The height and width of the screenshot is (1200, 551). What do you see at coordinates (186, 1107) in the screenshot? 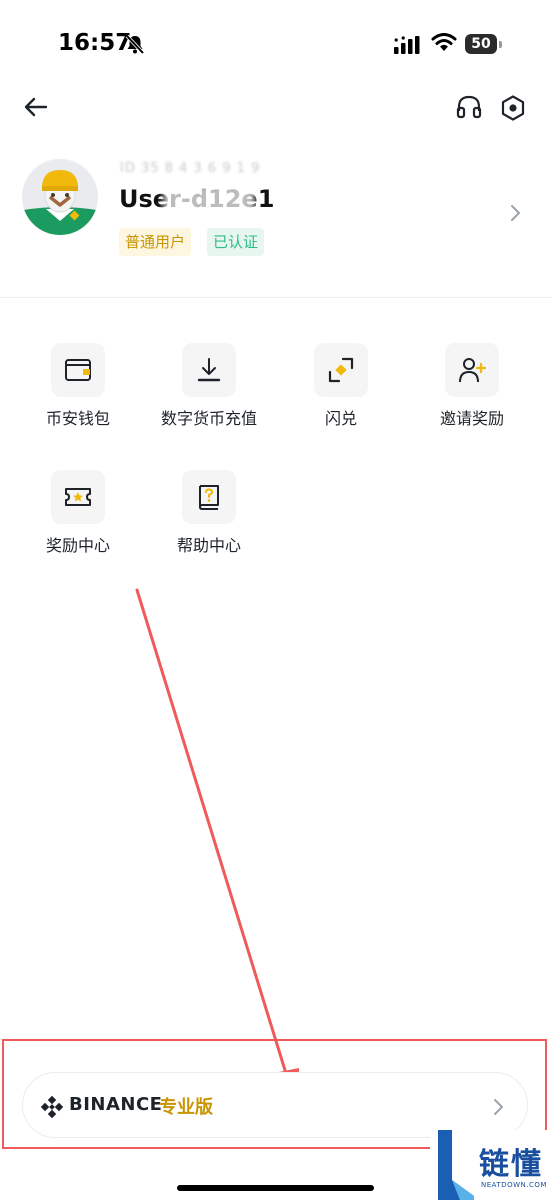
I see `pro-version-label: 专业版` at bounding box center [186, 1107].